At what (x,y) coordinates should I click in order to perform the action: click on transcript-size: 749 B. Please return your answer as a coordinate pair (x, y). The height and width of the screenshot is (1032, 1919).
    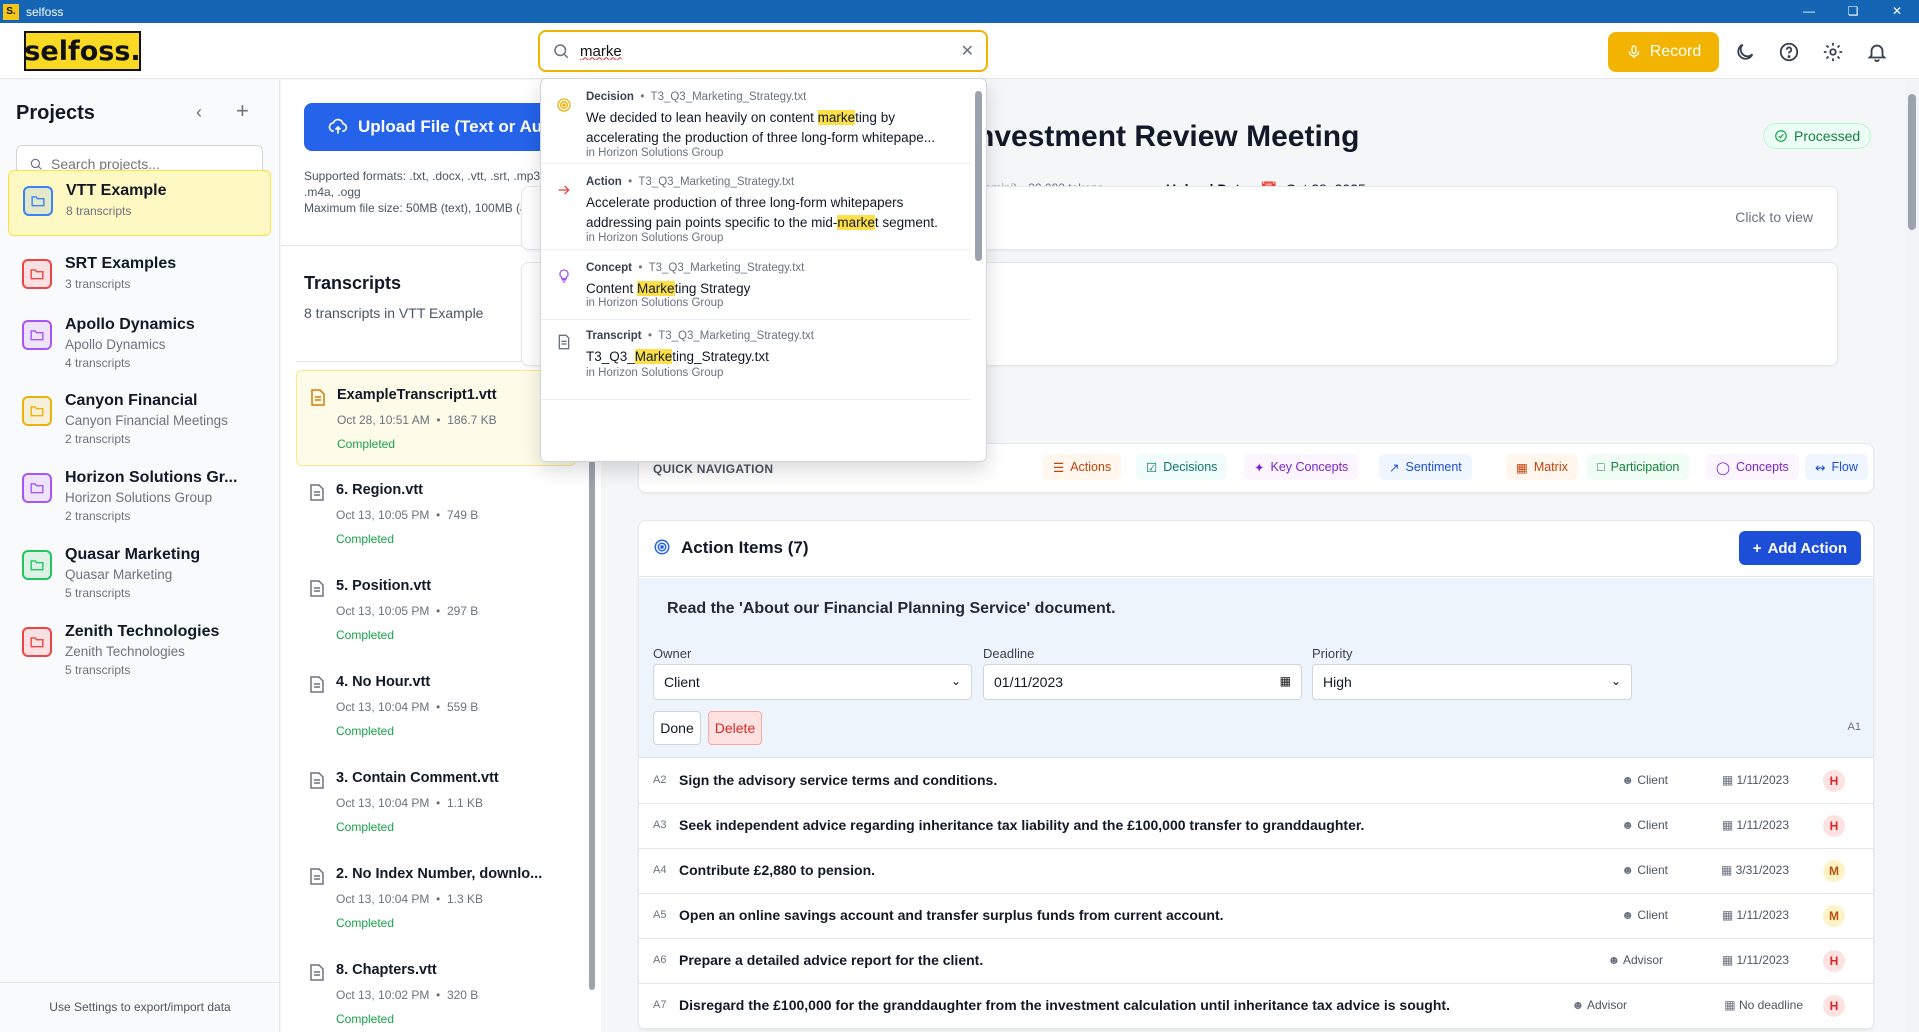
    Looking at the image, I should click on (462, 515).